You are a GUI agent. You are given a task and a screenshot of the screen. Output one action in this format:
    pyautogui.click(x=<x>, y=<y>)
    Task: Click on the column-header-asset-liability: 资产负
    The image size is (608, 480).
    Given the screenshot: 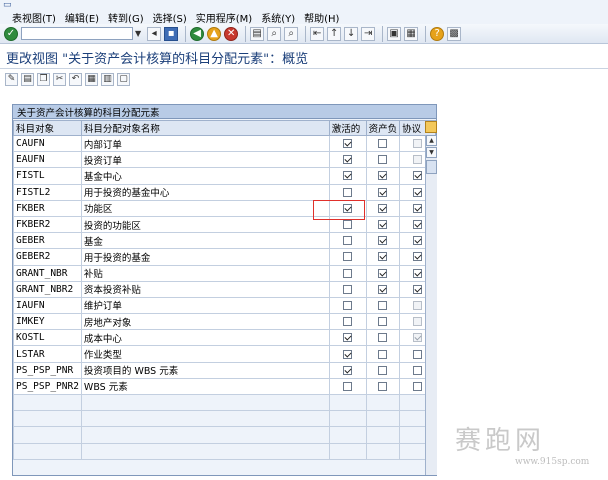 What is the action you would take?
    pyautogui.click(x=383, y=128)
    